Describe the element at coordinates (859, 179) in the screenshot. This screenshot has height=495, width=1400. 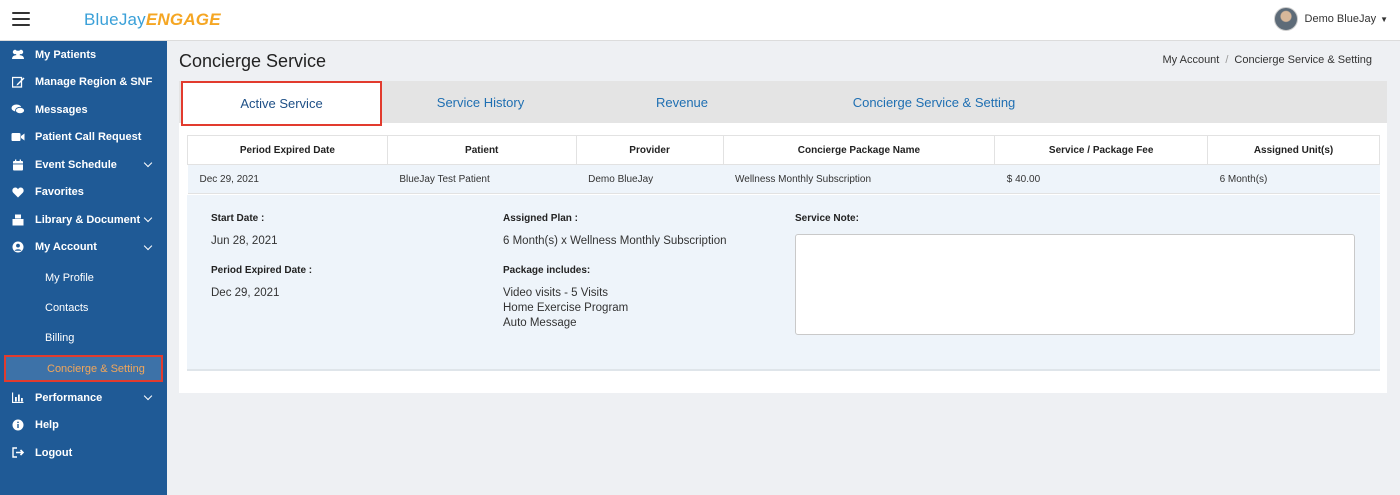
I see `table-cell: Wellness Monthly Subscription` at that location.